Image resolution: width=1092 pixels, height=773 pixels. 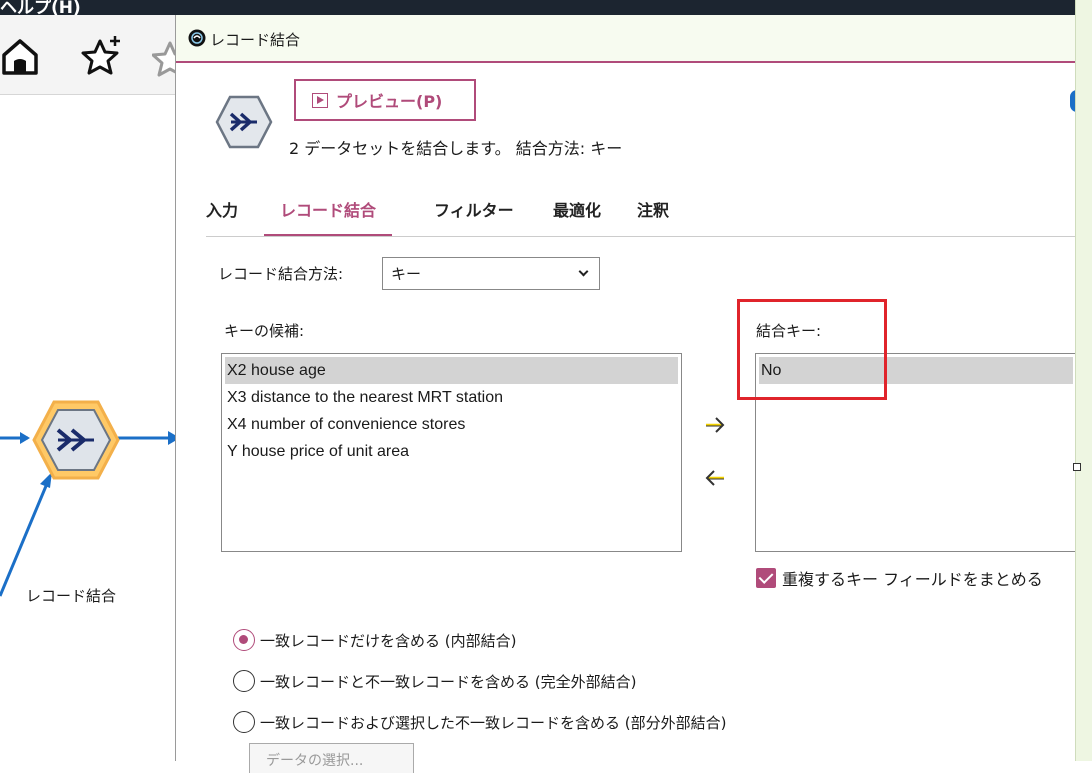 What do you see at coordinates (493, 722) in the screenshot?
I see `partial-outer-join-label: 一致レコードおよび選択した不一致レコードを含める (部分外部結合)` at bounding box center [493, 722].